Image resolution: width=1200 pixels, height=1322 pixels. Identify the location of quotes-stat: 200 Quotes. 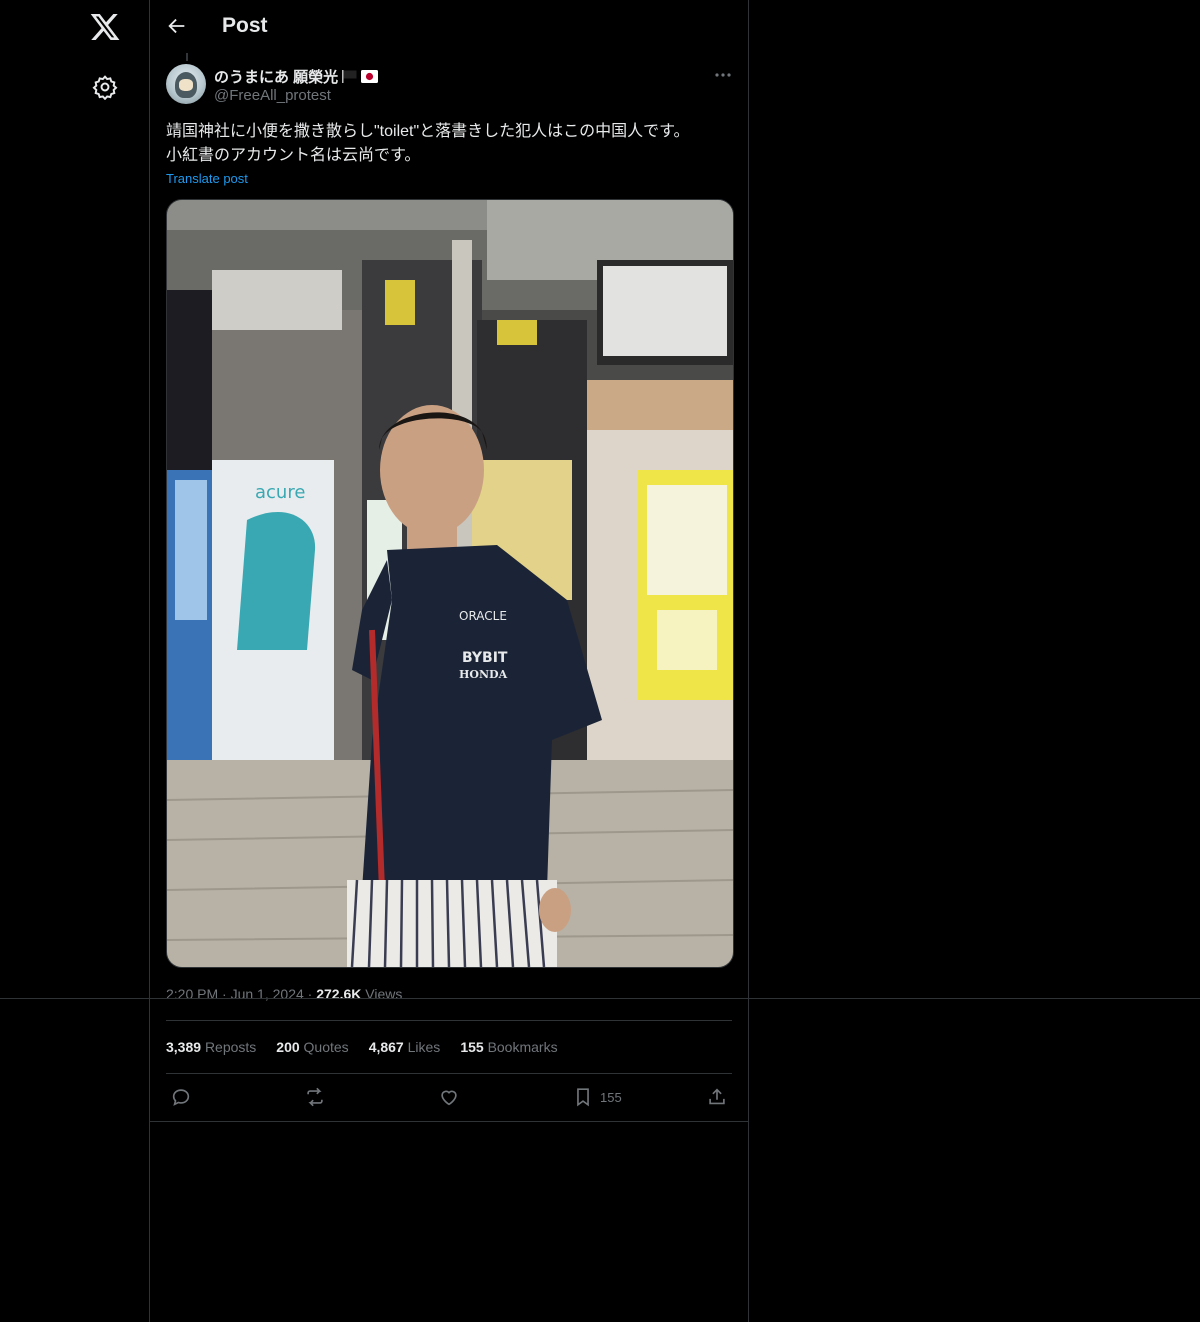
(312, 1047).